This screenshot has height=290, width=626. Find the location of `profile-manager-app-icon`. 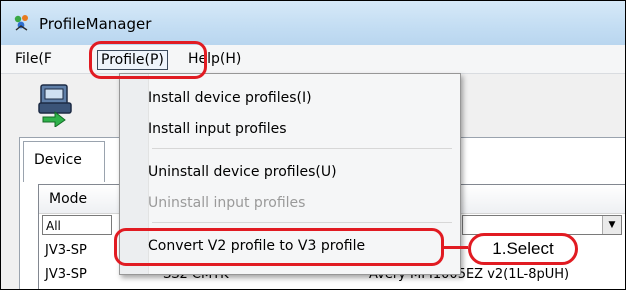

profile-manager-app-icon is located at coordinates (21, 23).